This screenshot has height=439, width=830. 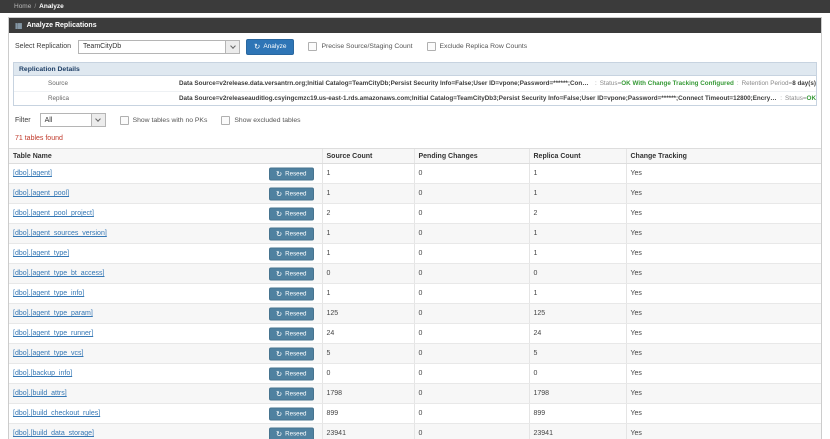 I want to click on table-name-link: [dbo].[agent_pool_project], so click(x=53, y=213).